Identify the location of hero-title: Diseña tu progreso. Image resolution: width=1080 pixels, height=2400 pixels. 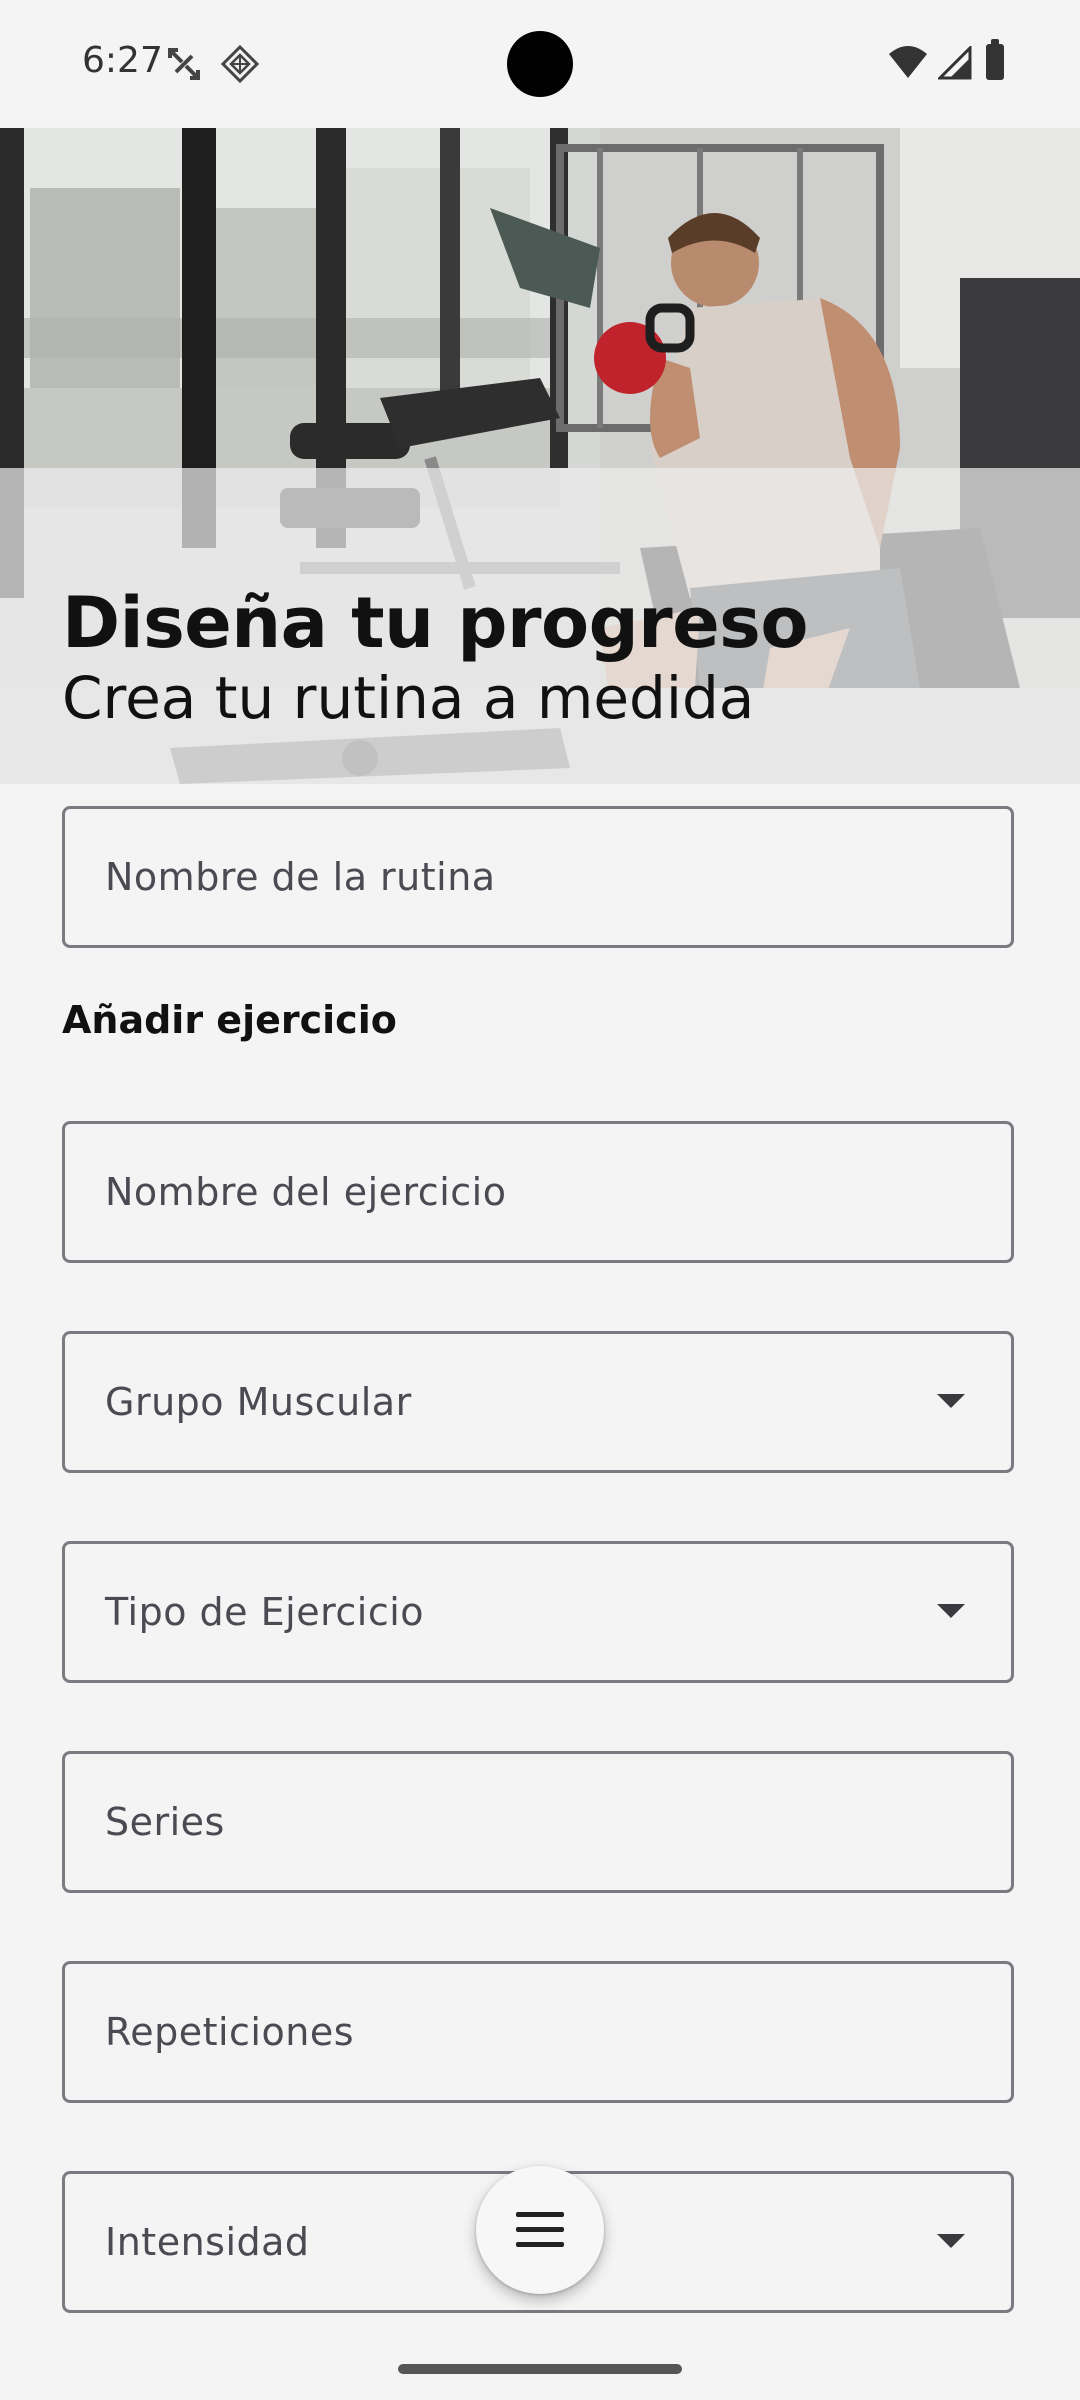
(435, 623).